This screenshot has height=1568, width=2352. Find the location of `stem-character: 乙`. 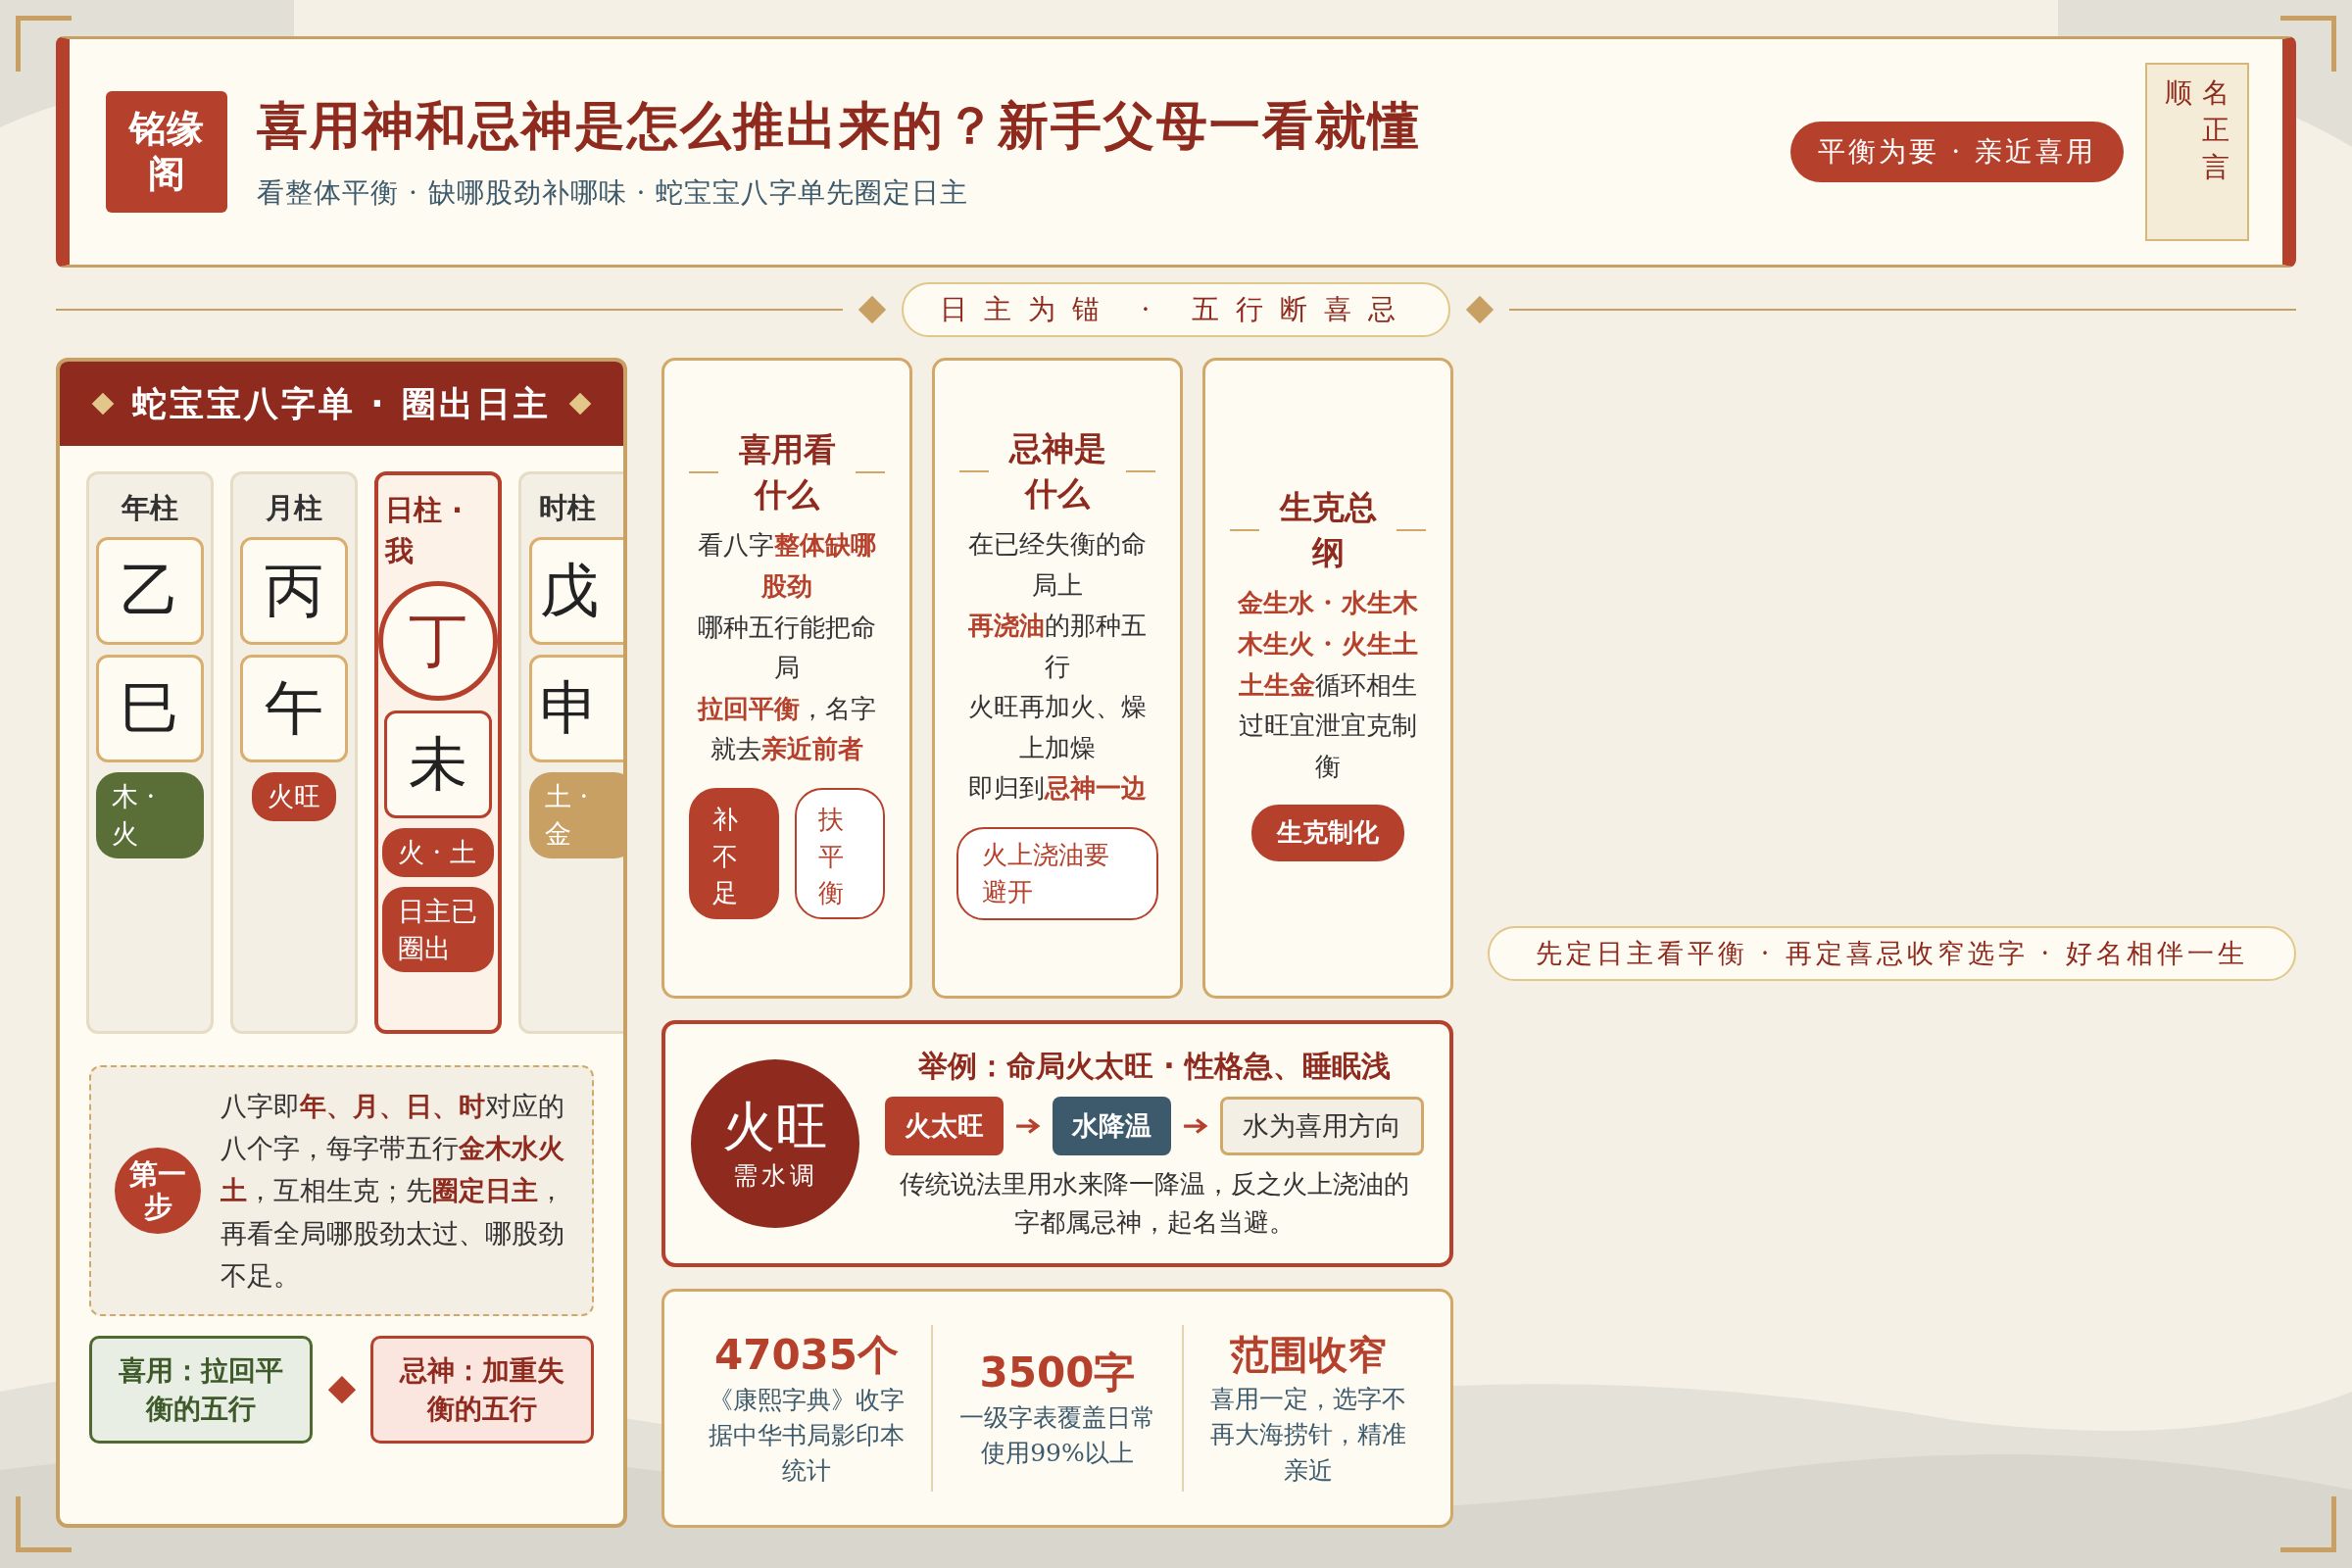

stem-character: 乙 is located at coordinates (150, 591).